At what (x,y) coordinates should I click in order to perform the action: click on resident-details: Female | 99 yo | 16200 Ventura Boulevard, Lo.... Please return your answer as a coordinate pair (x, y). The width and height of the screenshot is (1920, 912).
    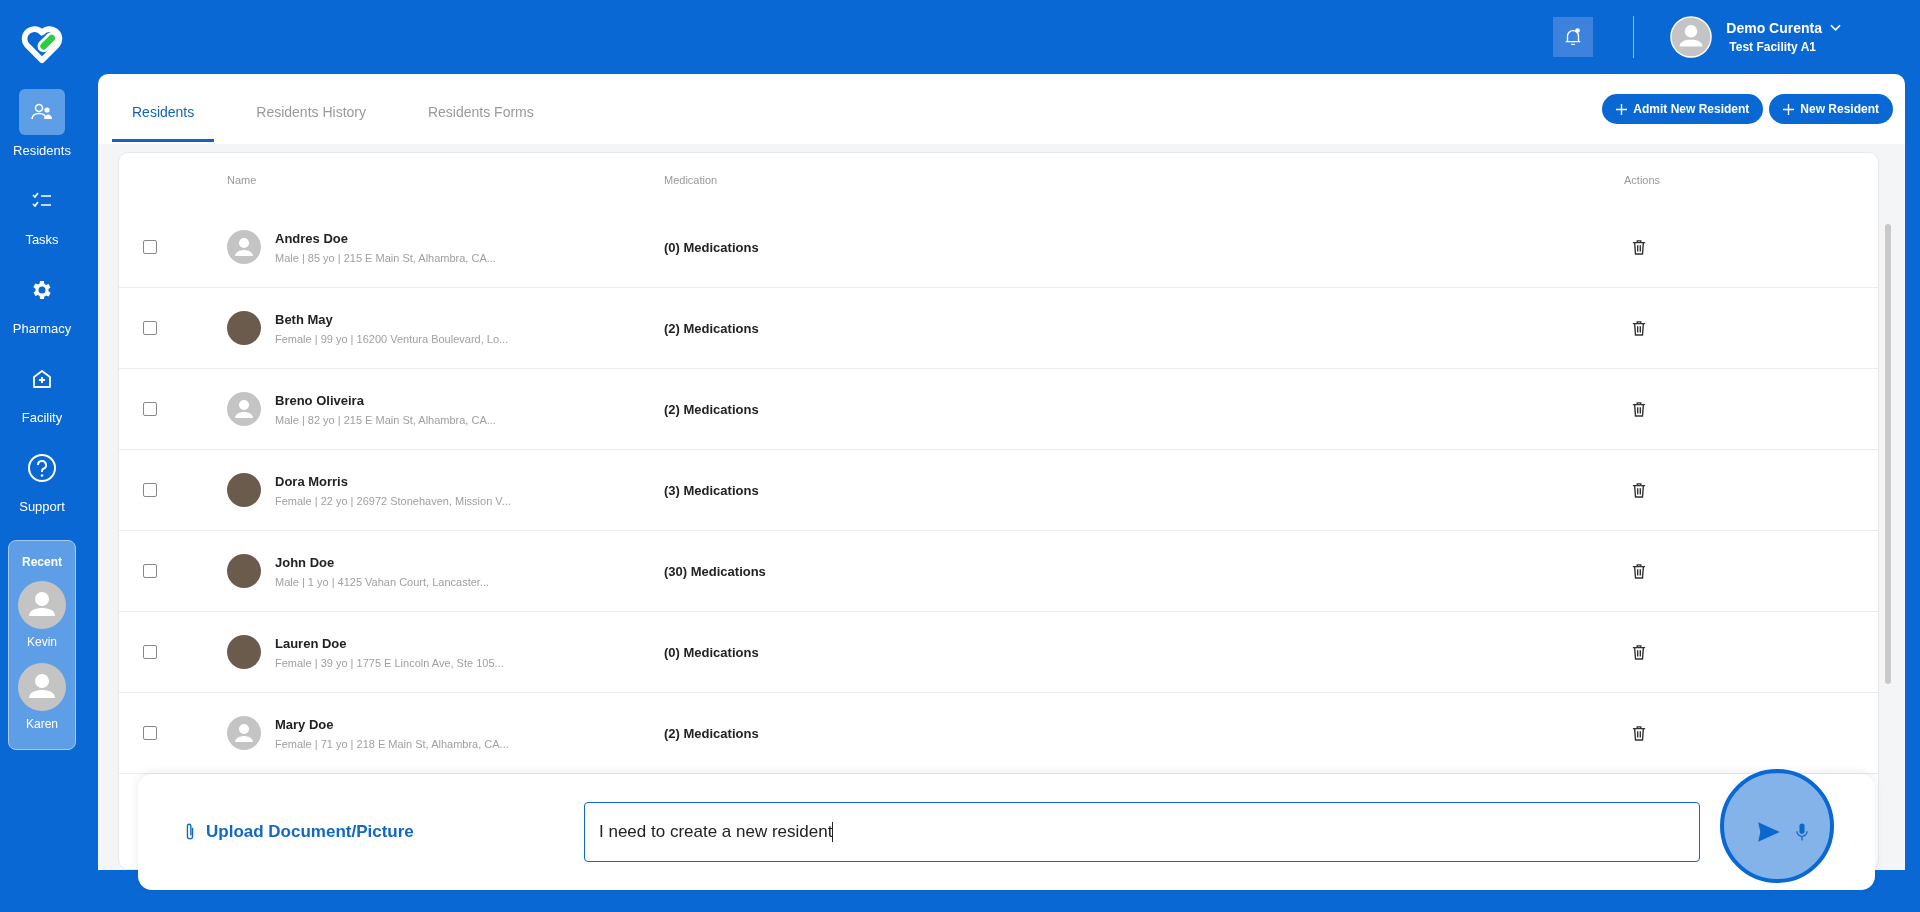
    Looking at the image, I should click on (392, 338).